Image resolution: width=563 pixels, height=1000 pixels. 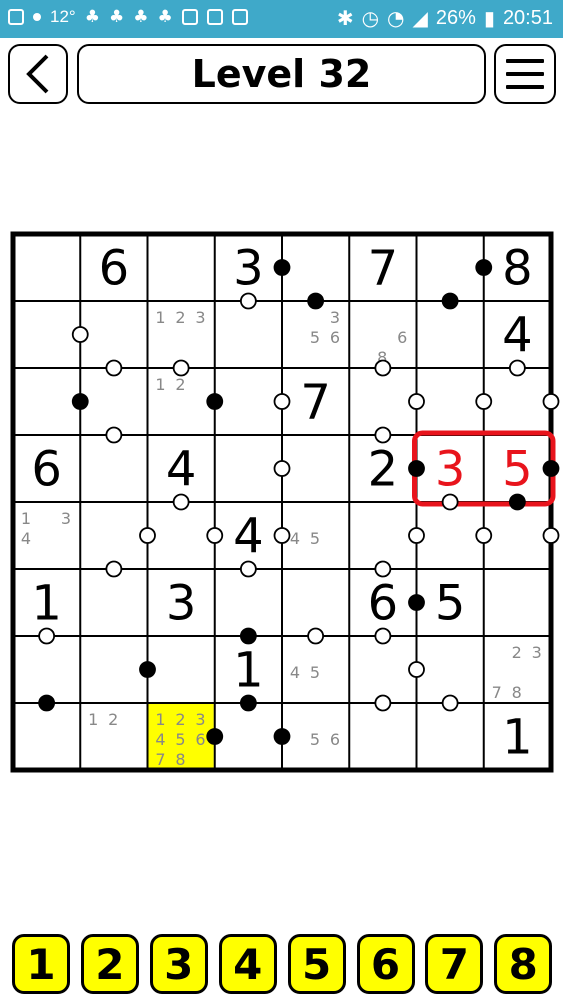 What do you see at coordinates (114, 269) in the screenshot?
I see `given-digit: 6` at bounding box center [114, 269].